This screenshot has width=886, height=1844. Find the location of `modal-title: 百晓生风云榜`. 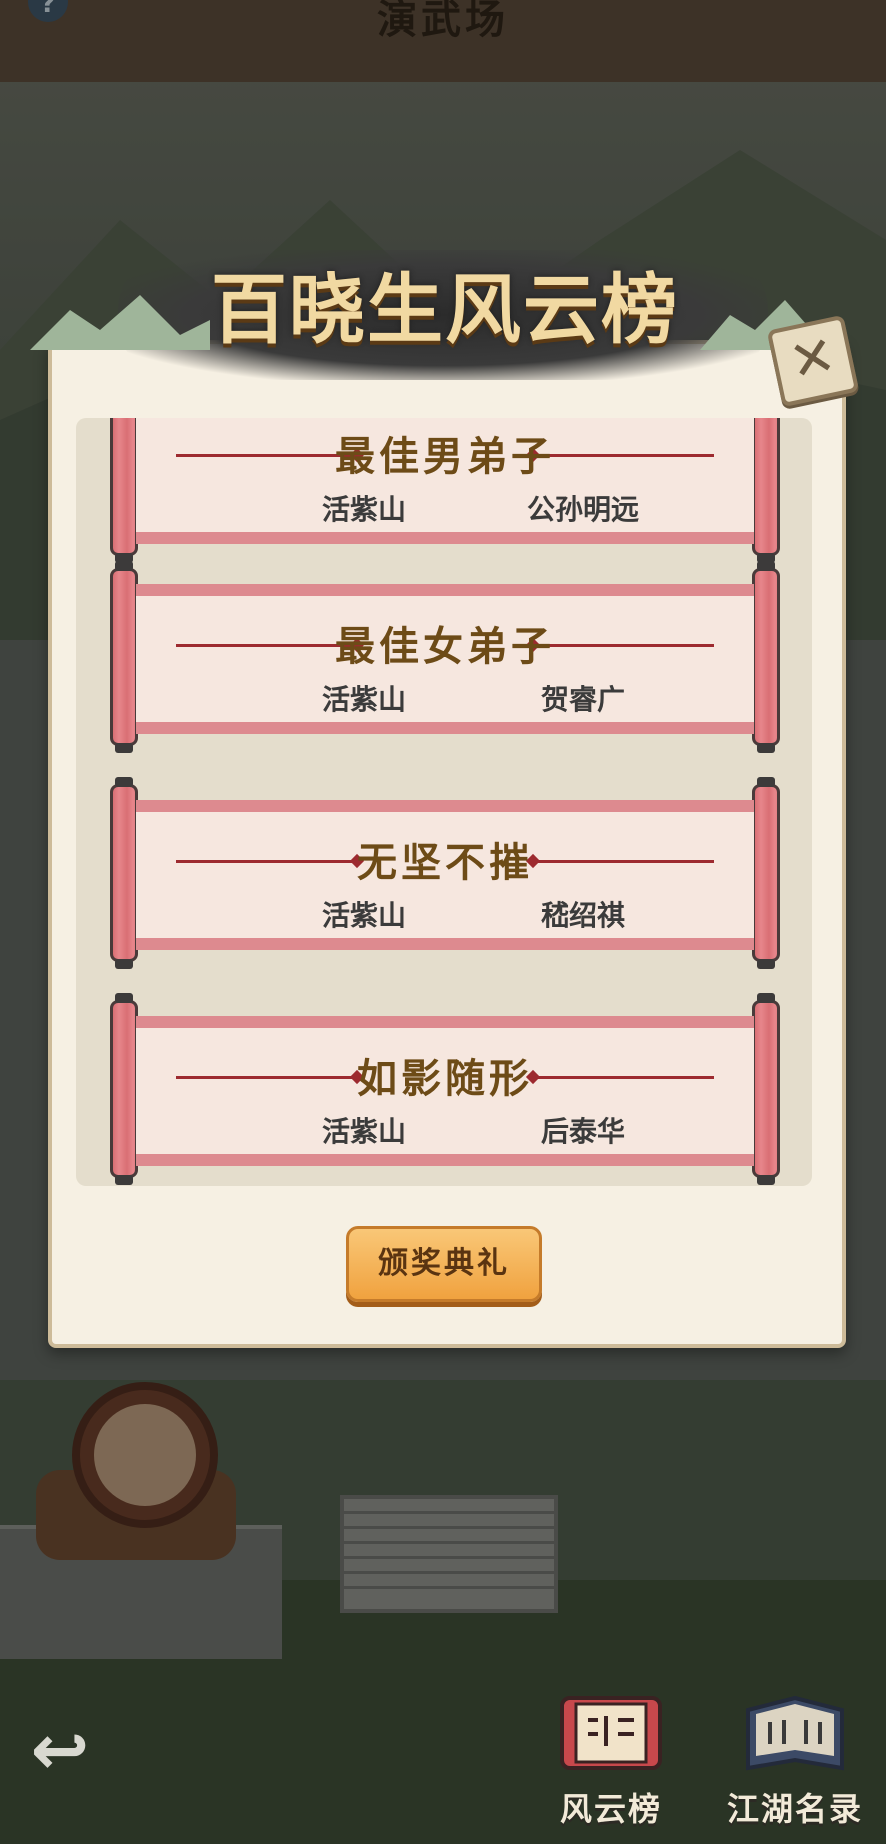

modal-title: 百晓生风云榜 is located at coordinates (445, 309).